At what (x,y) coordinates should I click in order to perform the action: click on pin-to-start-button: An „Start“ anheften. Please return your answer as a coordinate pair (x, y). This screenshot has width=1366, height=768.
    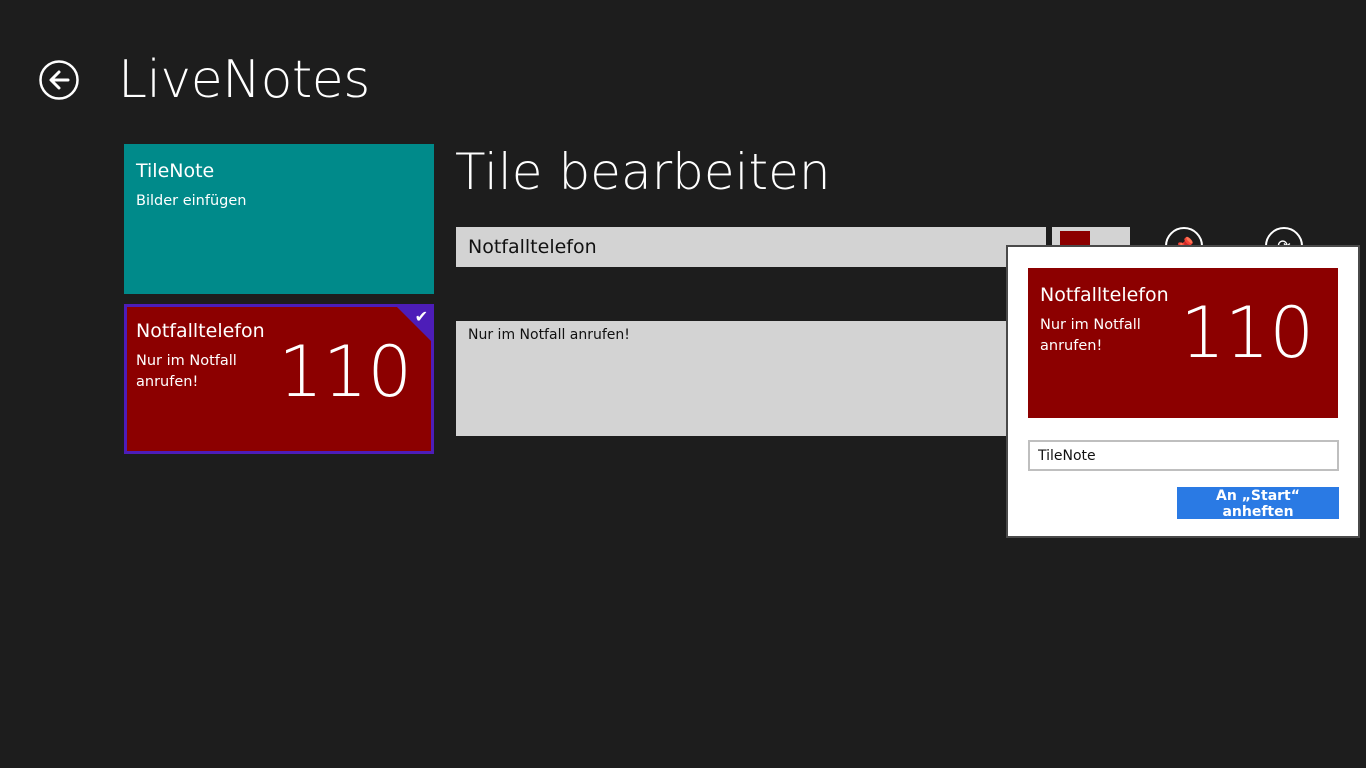
    Looking at the image, I should click on (1258, 503).